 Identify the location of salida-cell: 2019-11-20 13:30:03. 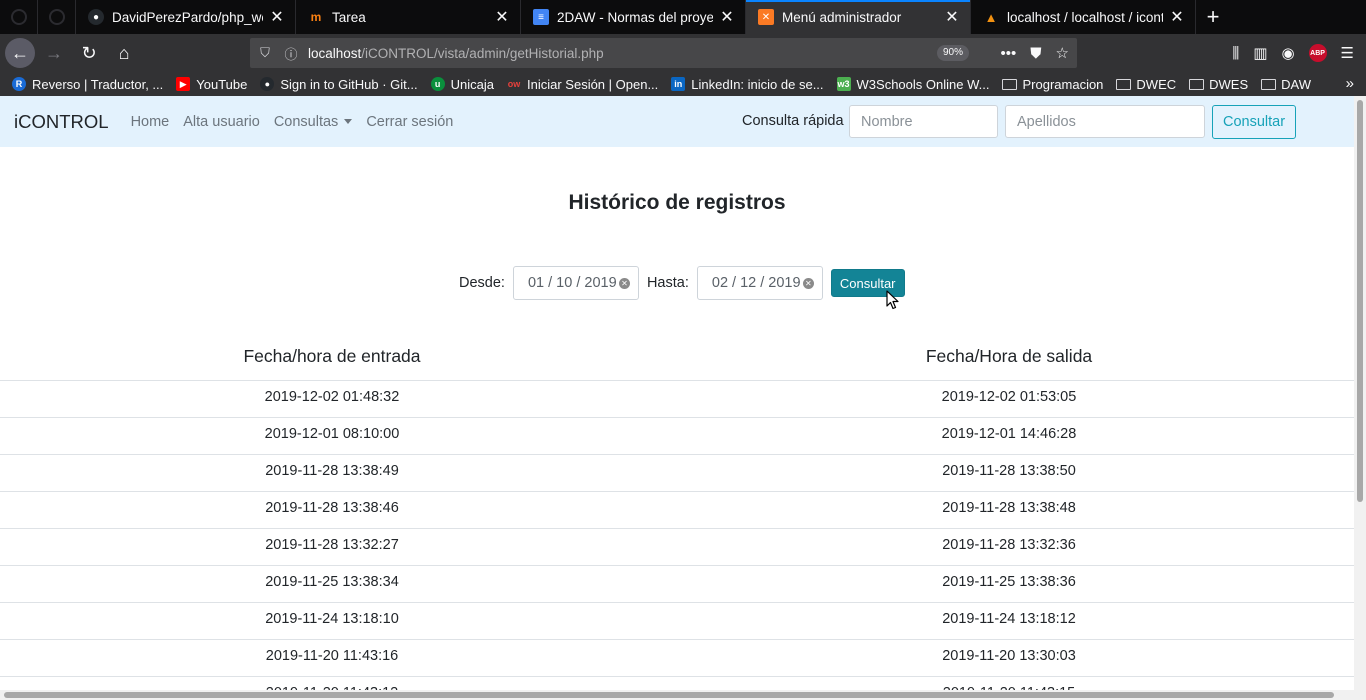
(1009, 658).